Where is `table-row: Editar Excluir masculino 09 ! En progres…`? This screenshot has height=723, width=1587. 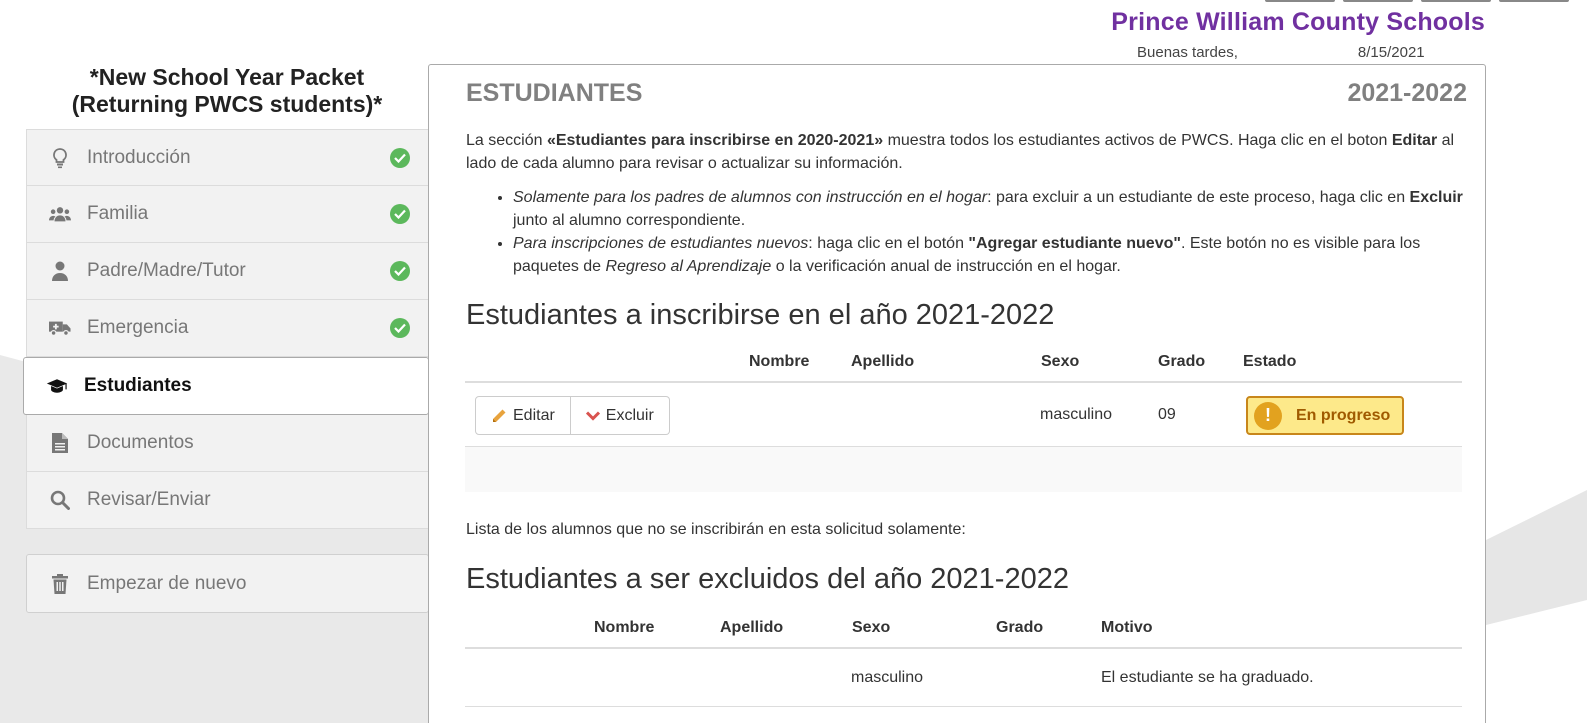
table-row: Editar Excluir masculino 09 ! En progres… is located at coordinates (963, 415).